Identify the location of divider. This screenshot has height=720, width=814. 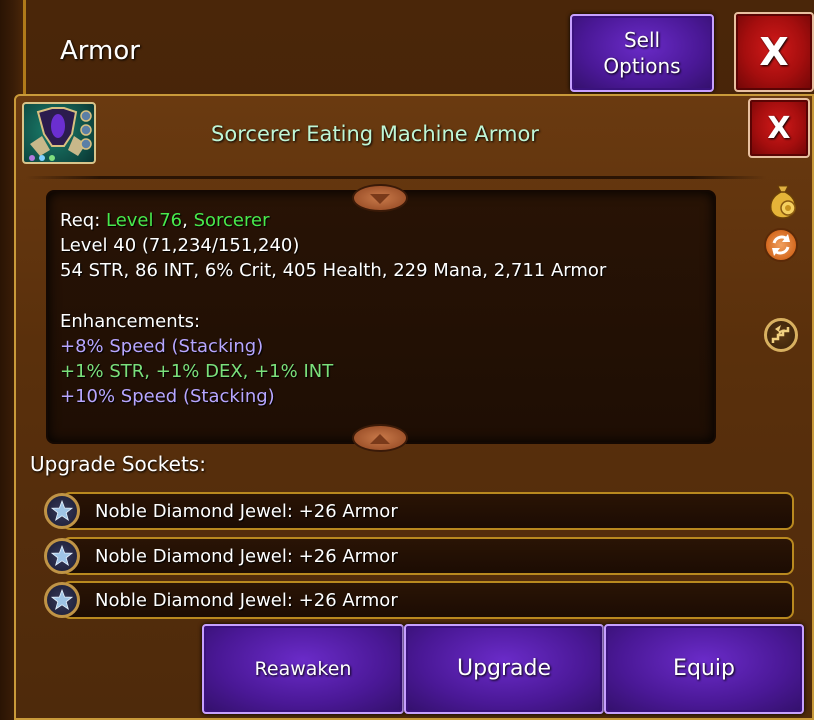
(396, 177).